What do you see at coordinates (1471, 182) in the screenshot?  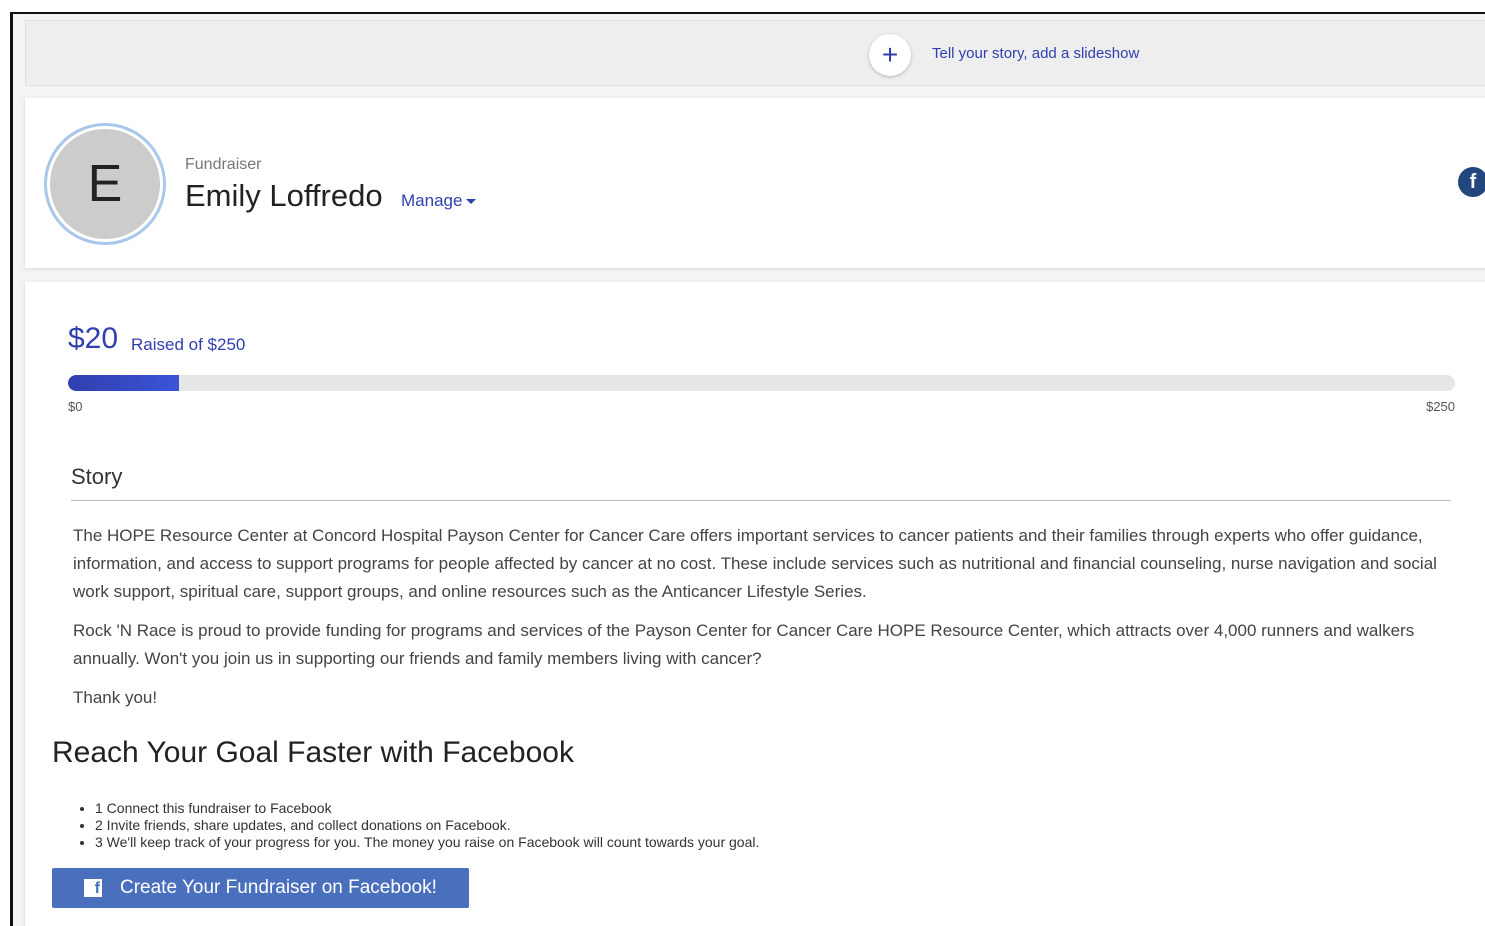 I see `facebook-icon: f` at bounding box center [1471, 182].